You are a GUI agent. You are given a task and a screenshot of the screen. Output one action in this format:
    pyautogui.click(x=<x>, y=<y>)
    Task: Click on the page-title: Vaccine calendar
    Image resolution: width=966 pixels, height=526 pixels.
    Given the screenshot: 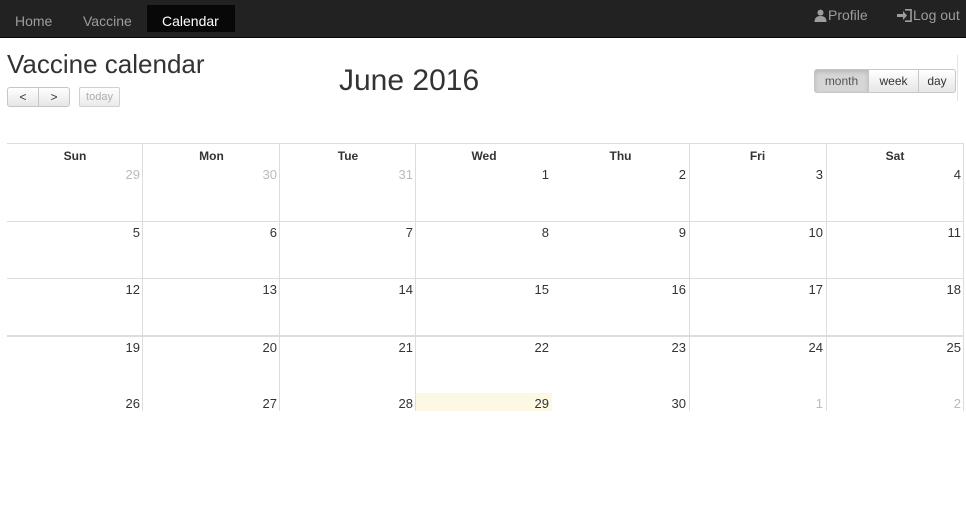 What is the action you would take?
    pyautogui.click(x=106, y=64)
    